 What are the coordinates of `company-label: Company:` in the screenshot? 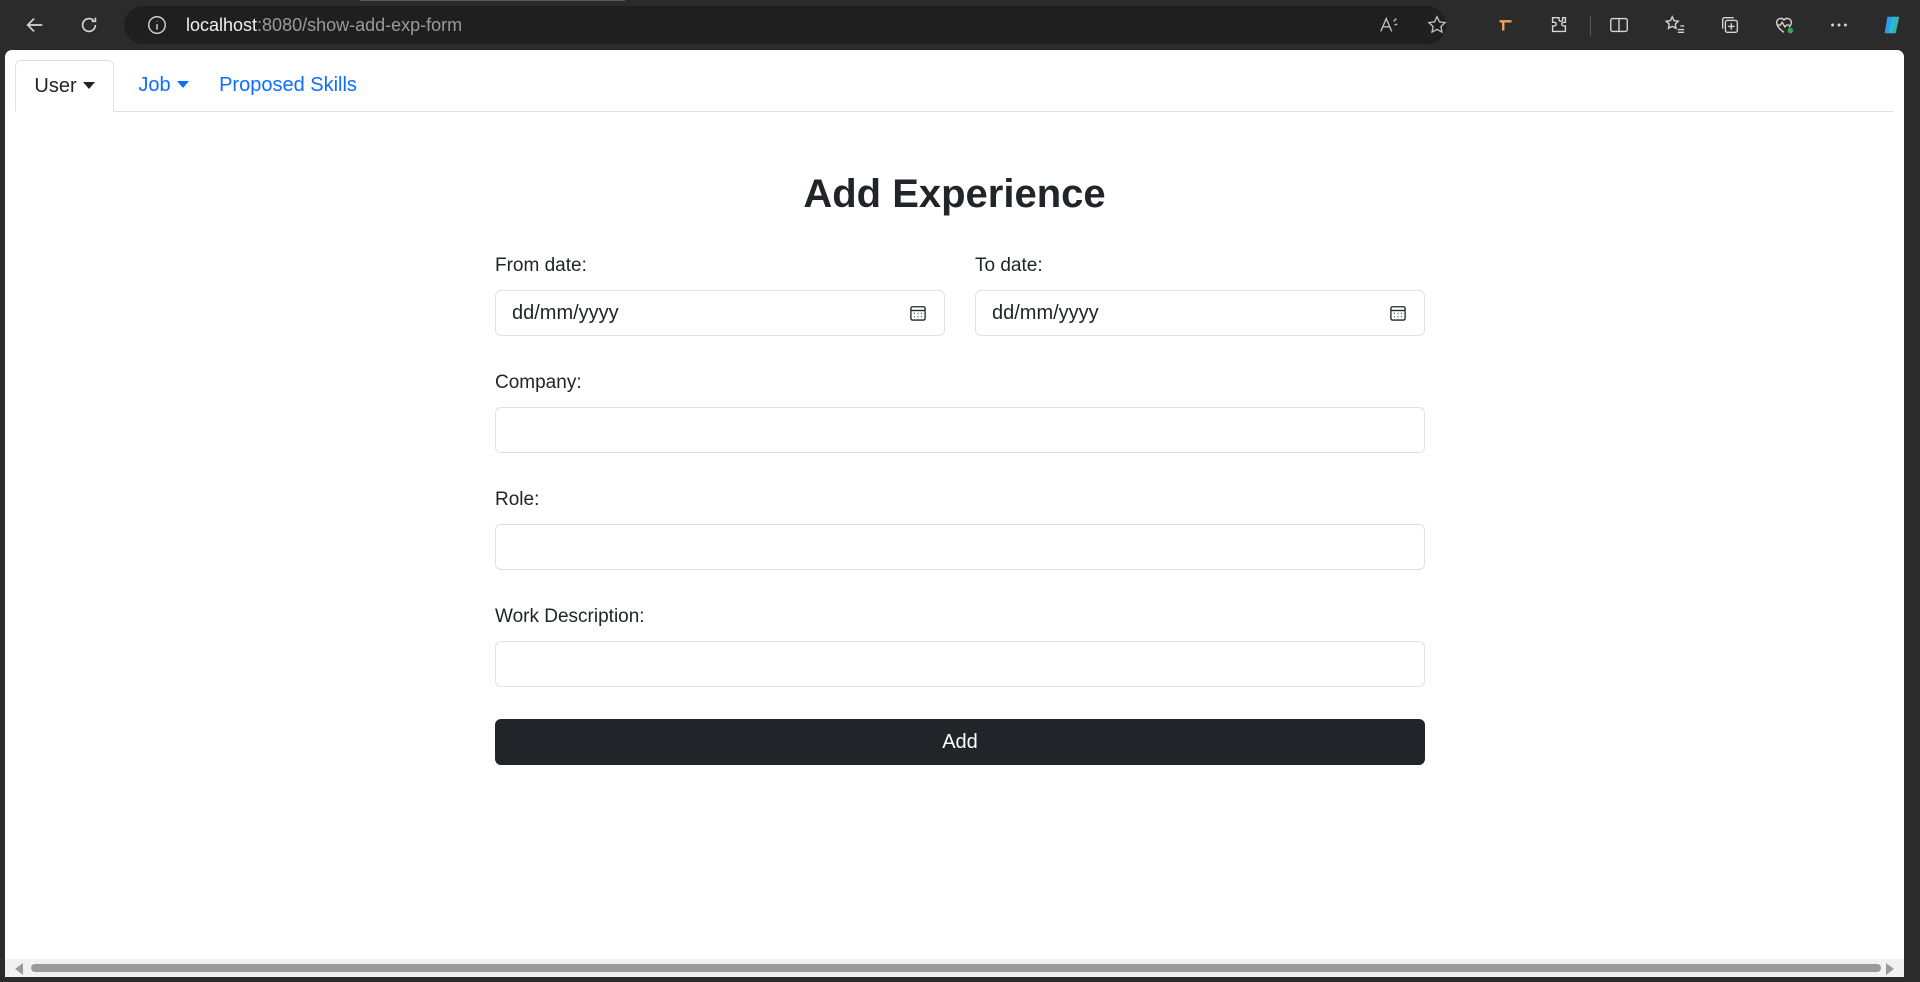 It's located at (538, 382).